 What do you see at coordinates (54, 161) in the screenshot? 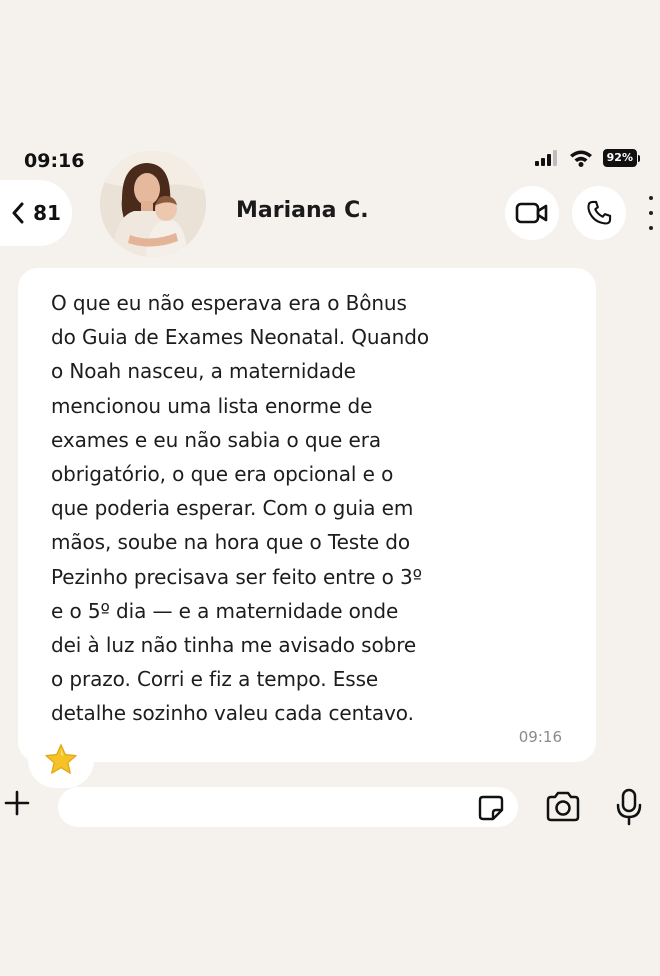
I see `status-time: 09:16` at bounding box center [54, 161].